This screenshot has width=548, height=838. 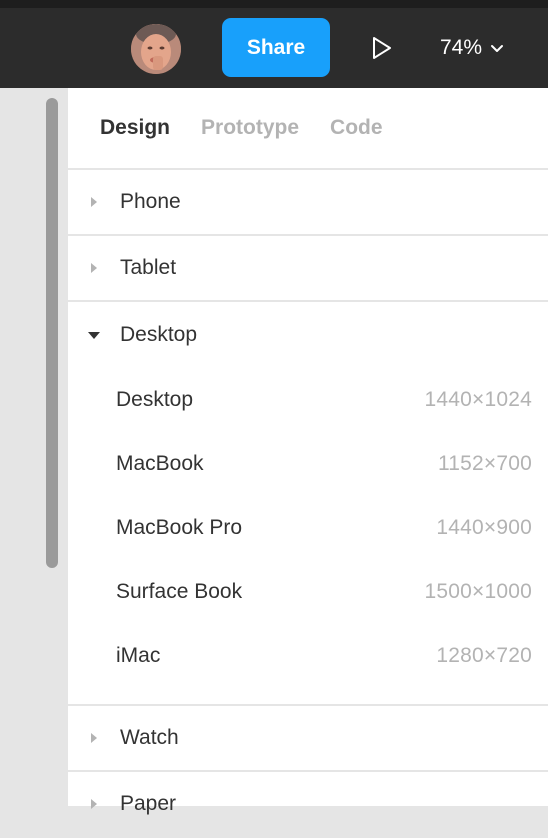 What do you see at coordinates (159, 334) in the screenshot?
I see `section-label: Desktop` at bounding box center [159, 334].